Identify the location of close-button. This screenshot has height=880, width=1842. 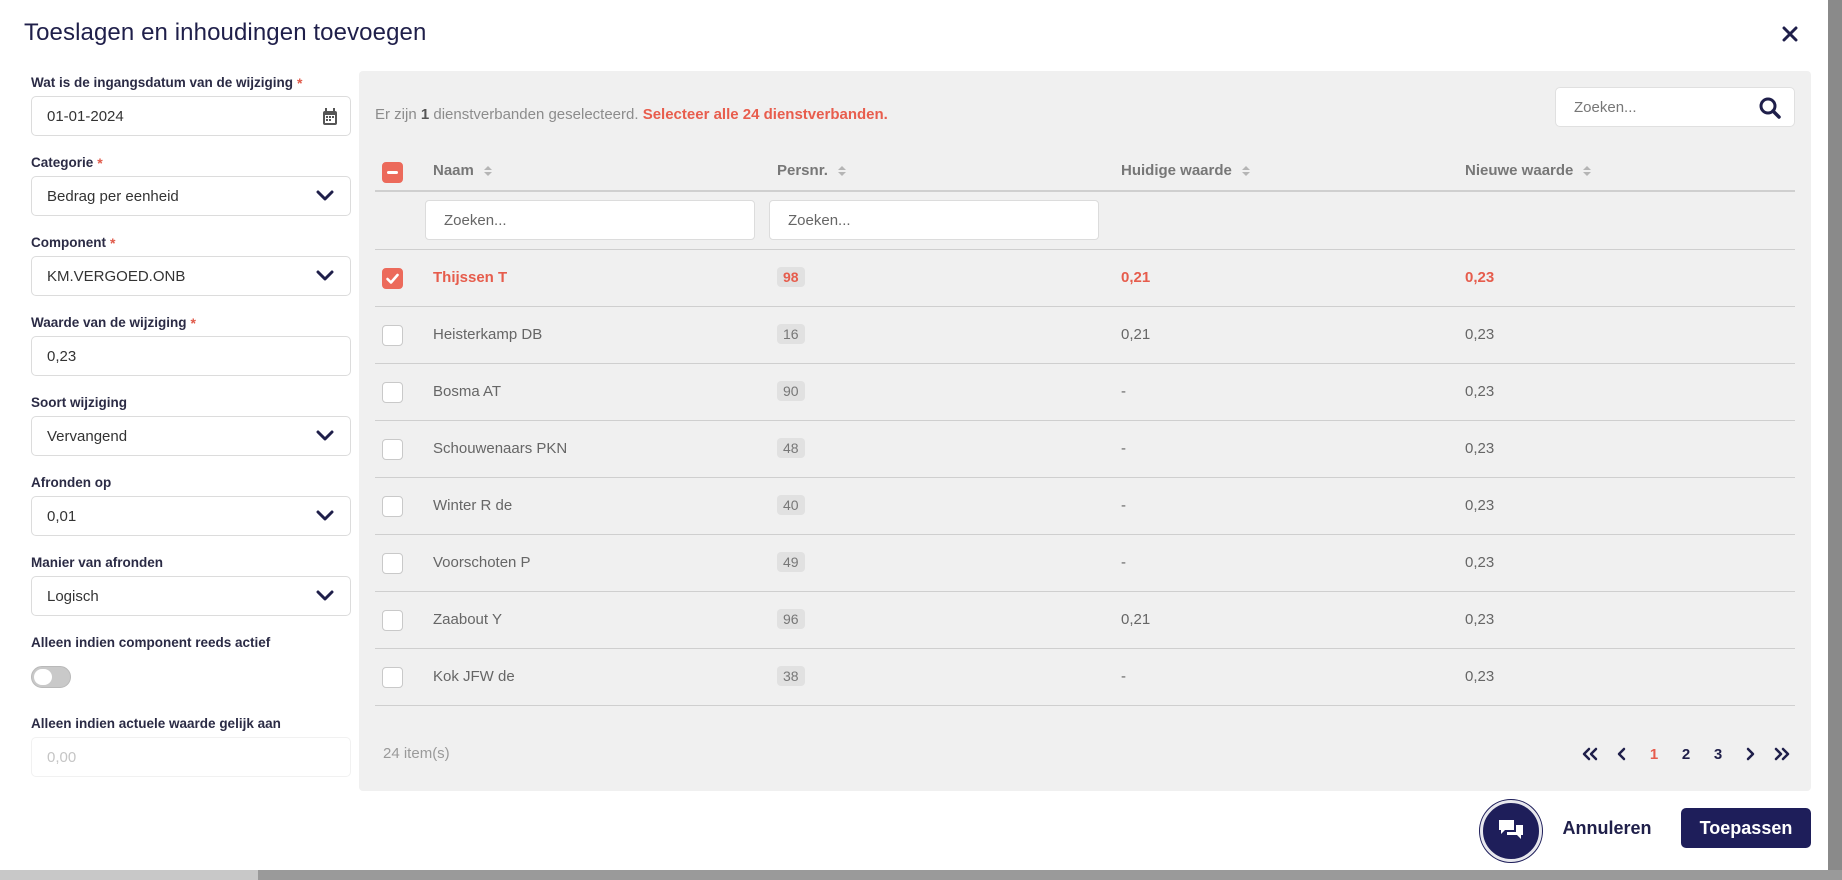
(1790, 34).